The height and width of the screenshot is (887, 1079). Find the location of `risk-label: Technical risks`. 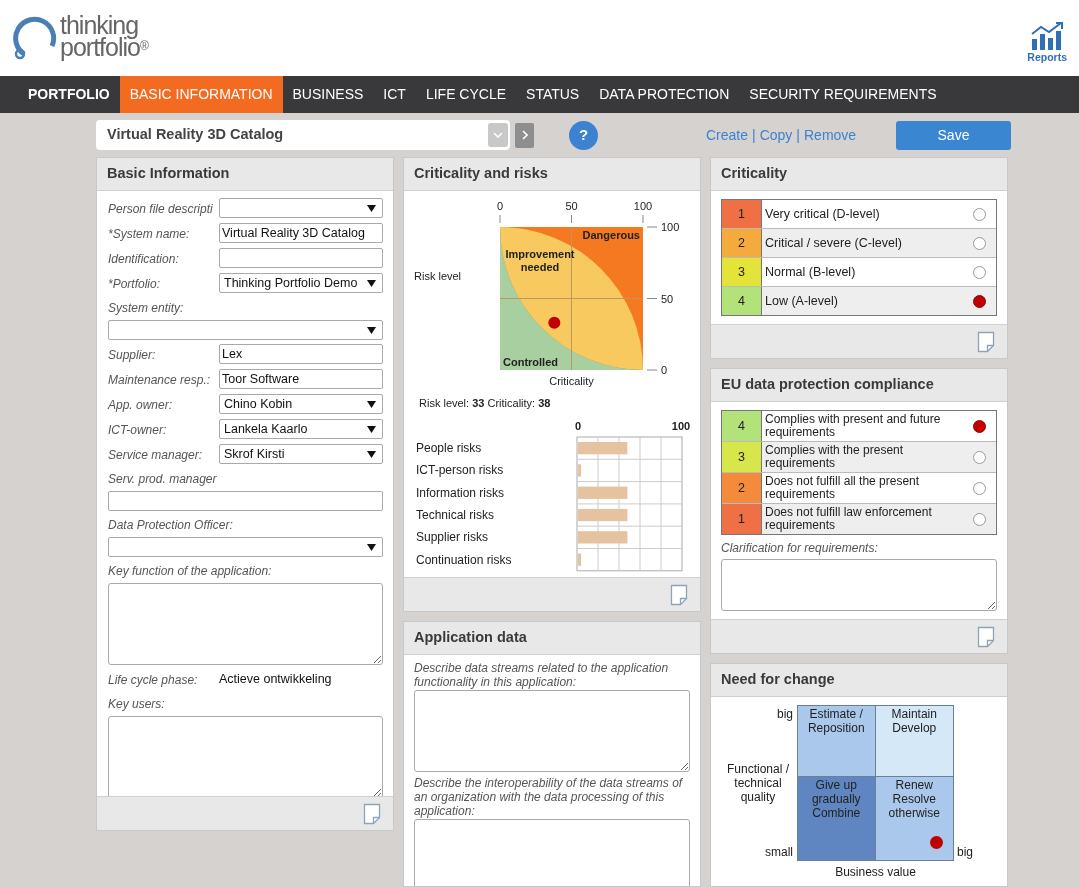

risk-label: Technical risks is located at coordinates (455, 514).